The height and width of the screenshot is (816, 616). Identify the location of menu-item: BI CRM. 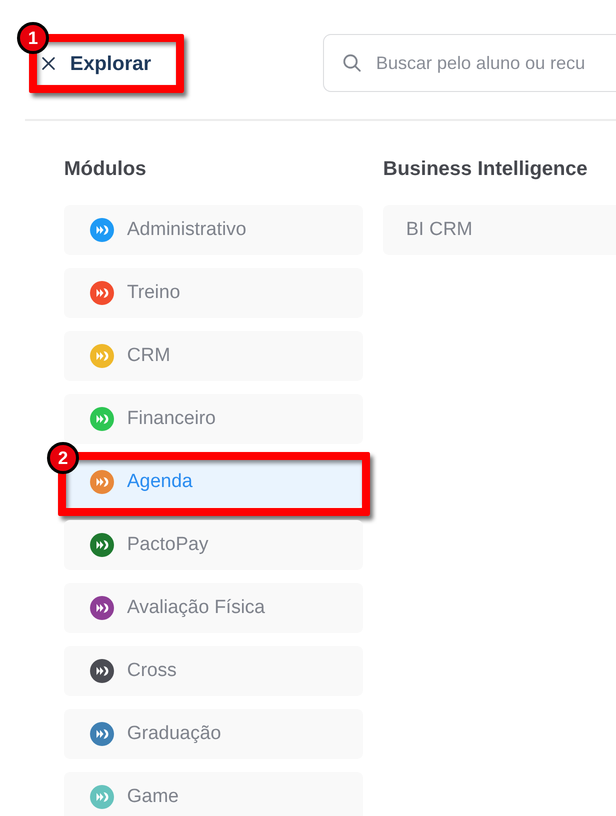
(499, 230).